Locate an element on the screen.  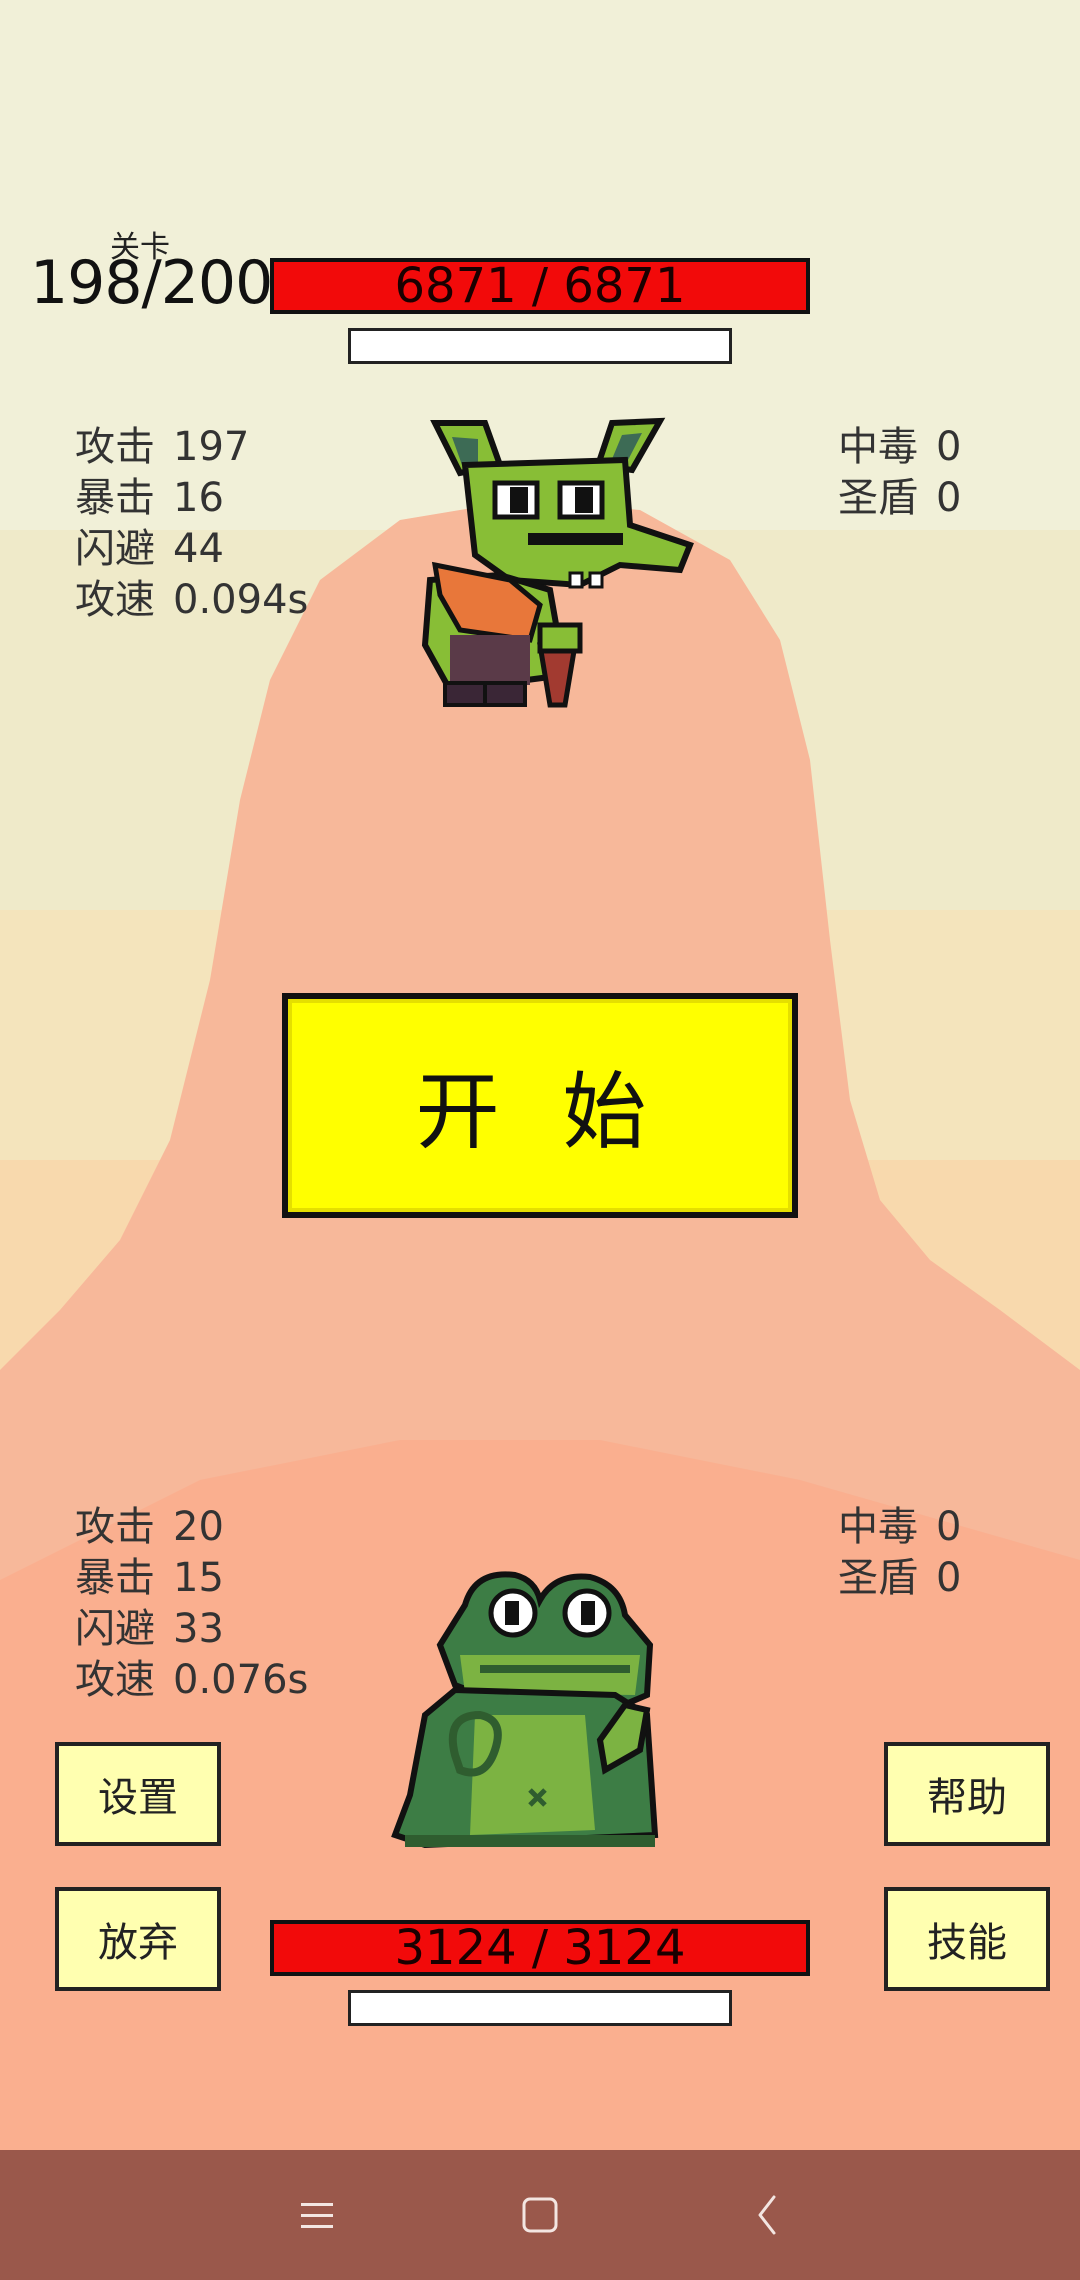
enemy-stat-attack: 攻击 197 is located at coordinates (162, 447).